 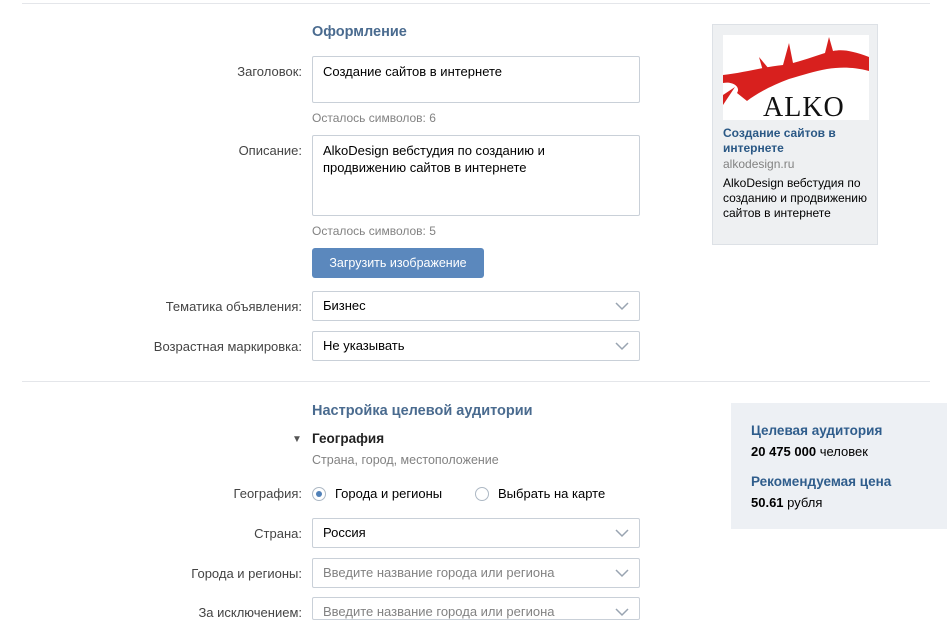 What do you see at coordinates (250, 612) in the screenshot?
I see `except-label: За исключением:` at bounding box center [250, 612].